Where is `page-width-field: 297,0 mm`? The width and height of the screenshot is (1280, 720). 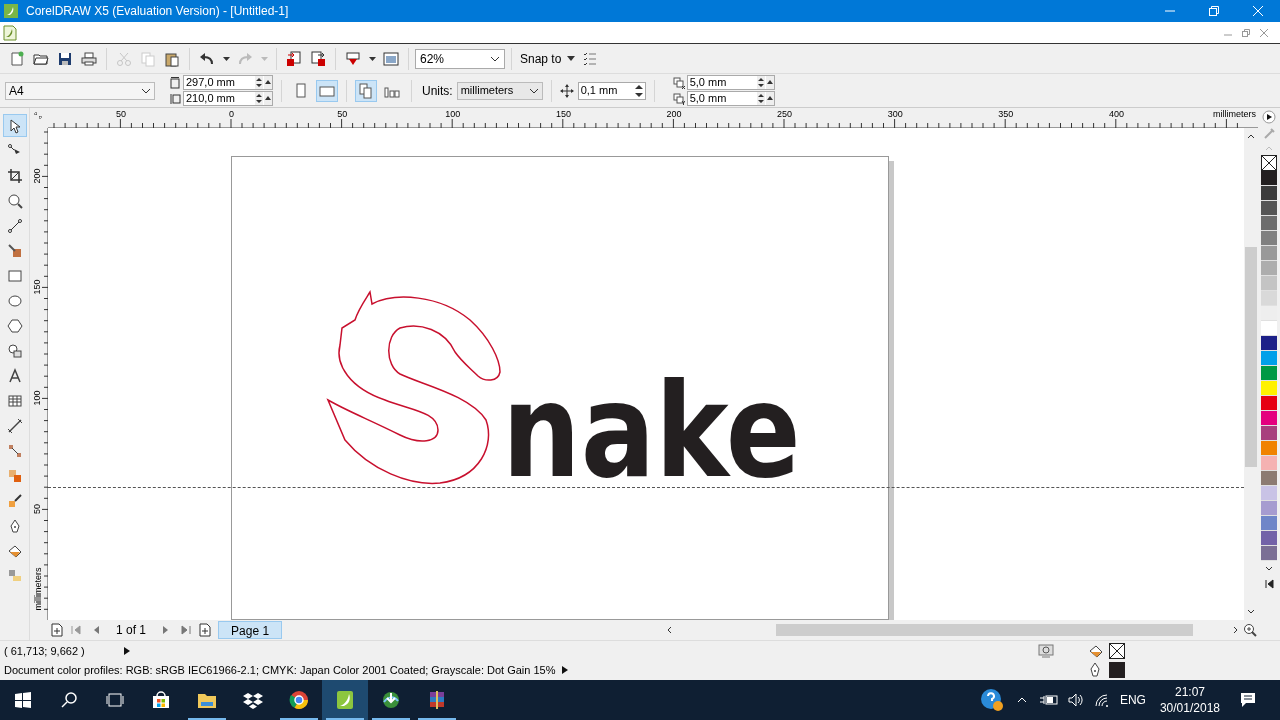
page-width-field: 297,0 mm is located at coordinates (228, 82).